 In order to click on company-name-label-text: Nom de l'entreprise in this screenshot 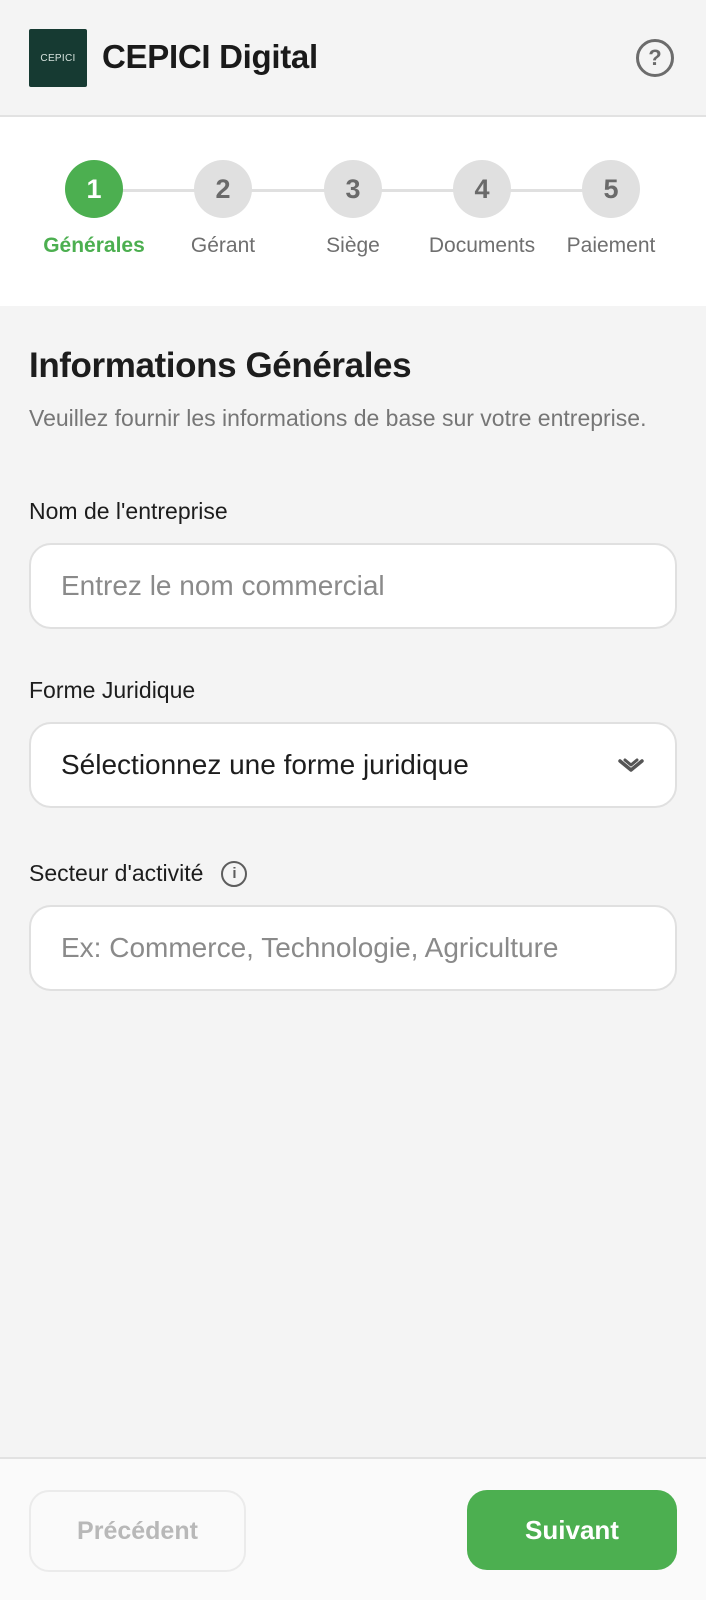, I will do `click(128, 511)`.